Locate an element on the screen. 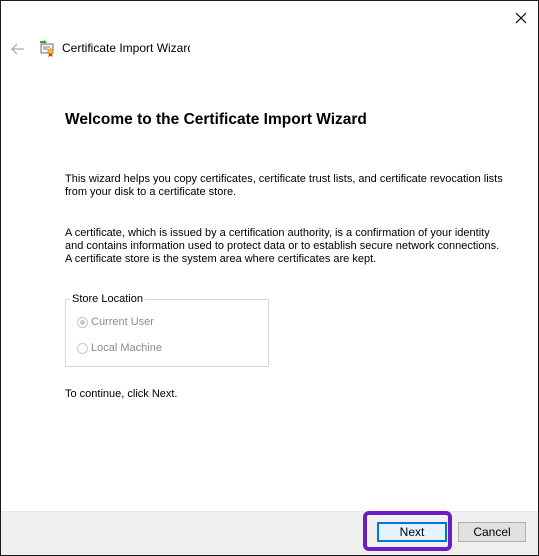 Image resolution: width=539 pixels, height=556 pixels. radio-current-user: Current User is located at coordinates (115, 322).